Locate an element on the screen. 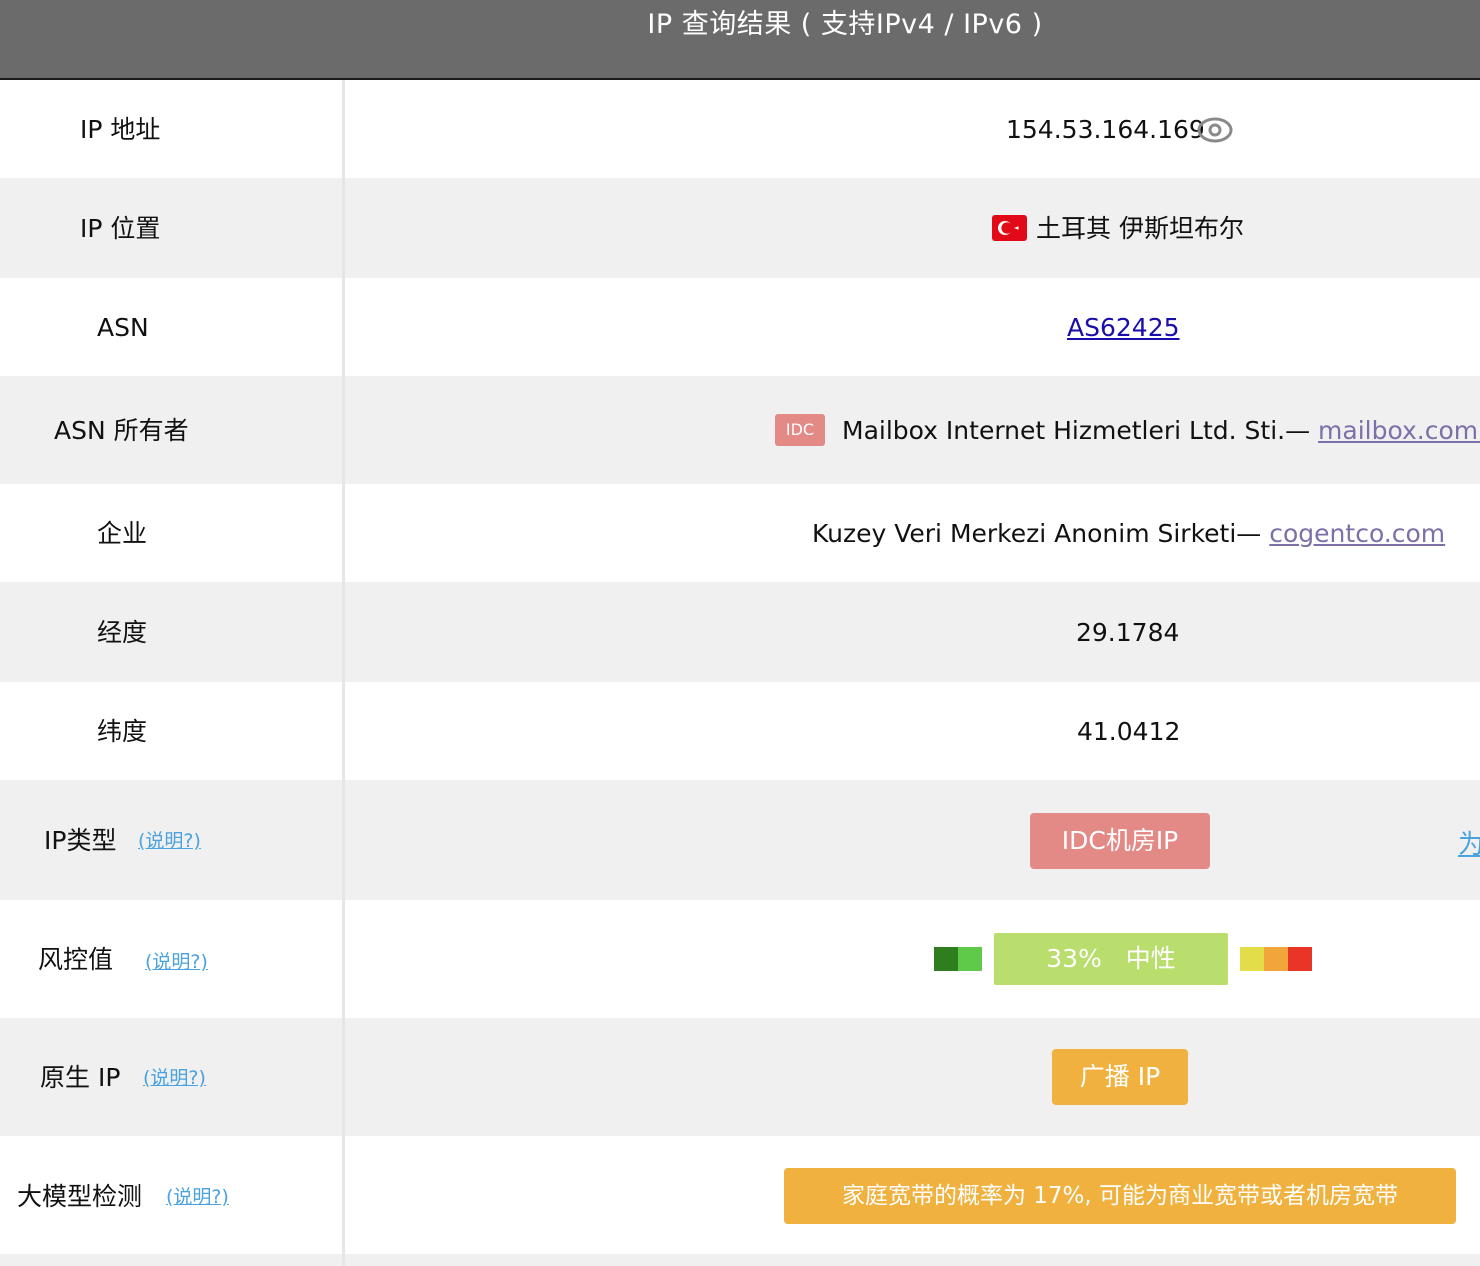  eye-icon is located at coordinates (1215, 130).